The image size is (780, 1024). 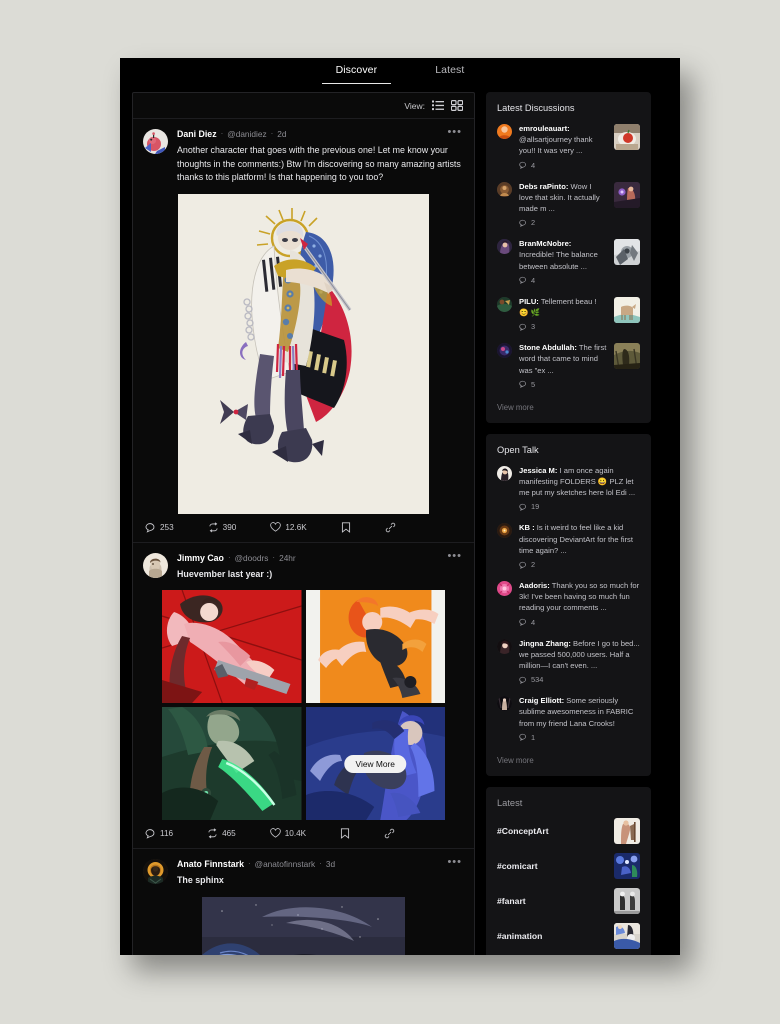 I want to click on view-label: View:, so click(x=414, y=105).